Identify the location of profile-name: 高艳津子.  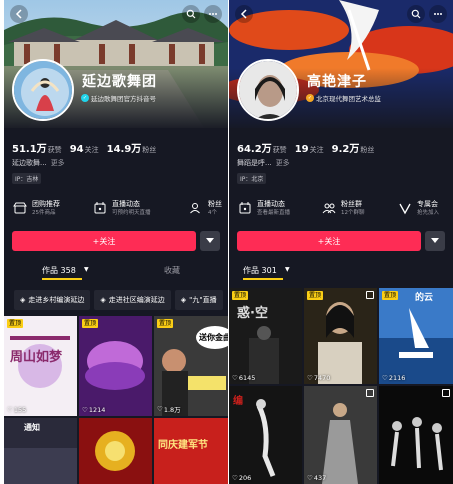
(337, 82).